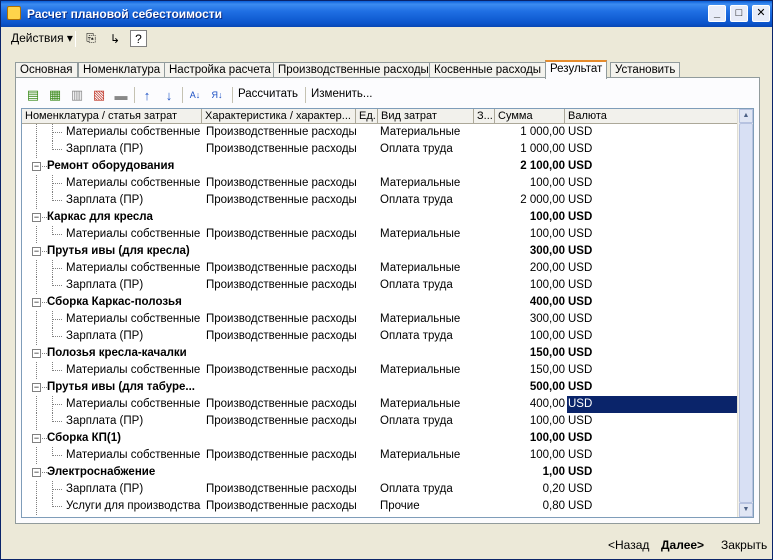 The height and width of the screenshot is (560, 773). Describe the element at coordinates (380, 251) in the screenshot. I see `group-row: − Прутья ивы (для кресла) 300,00 USD` at that location.